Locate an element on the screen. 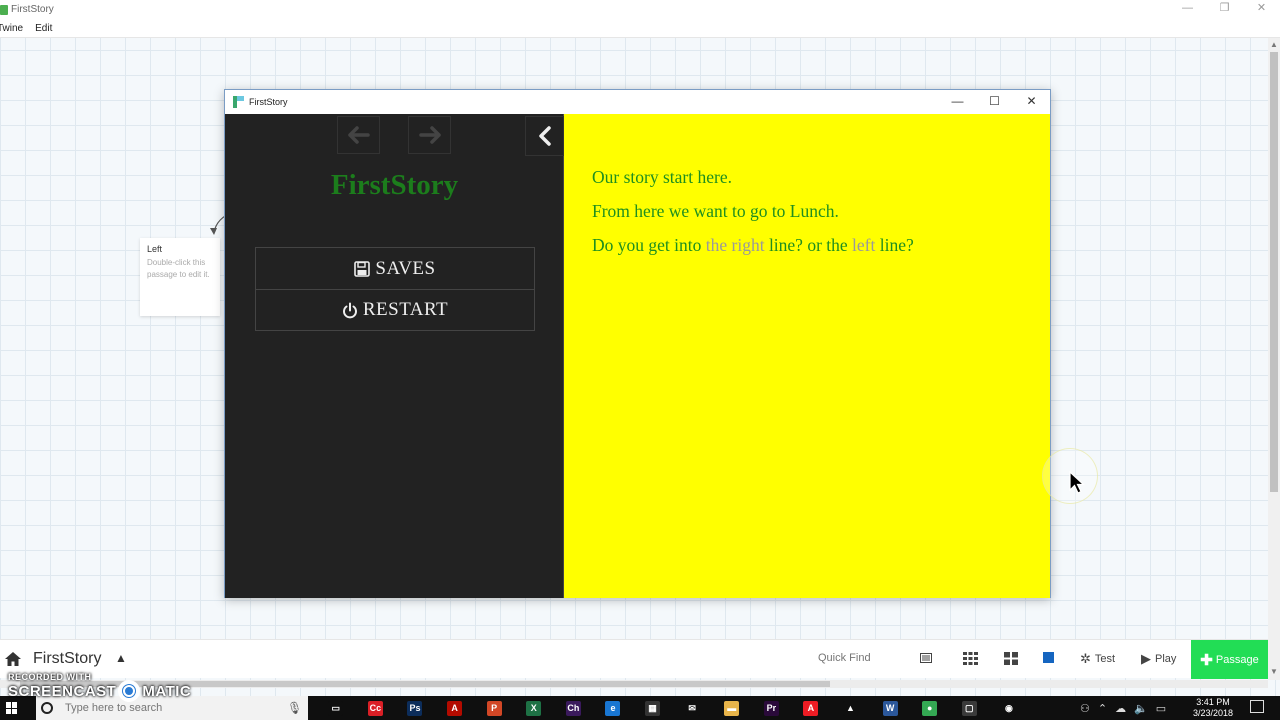  file-explorer-icon: ▬ is located at coordinates (732, 708).